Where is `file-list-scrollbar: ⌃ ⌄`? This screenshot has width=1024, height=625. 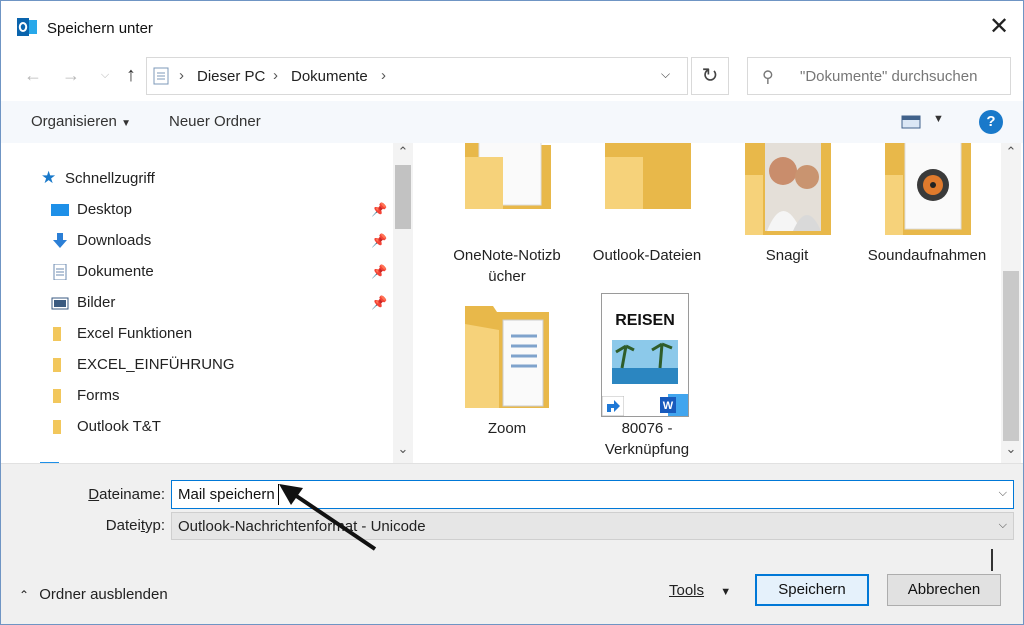 file-list-scrollbar: ⌃ ⌄ is located at coordinates (1011, 303).